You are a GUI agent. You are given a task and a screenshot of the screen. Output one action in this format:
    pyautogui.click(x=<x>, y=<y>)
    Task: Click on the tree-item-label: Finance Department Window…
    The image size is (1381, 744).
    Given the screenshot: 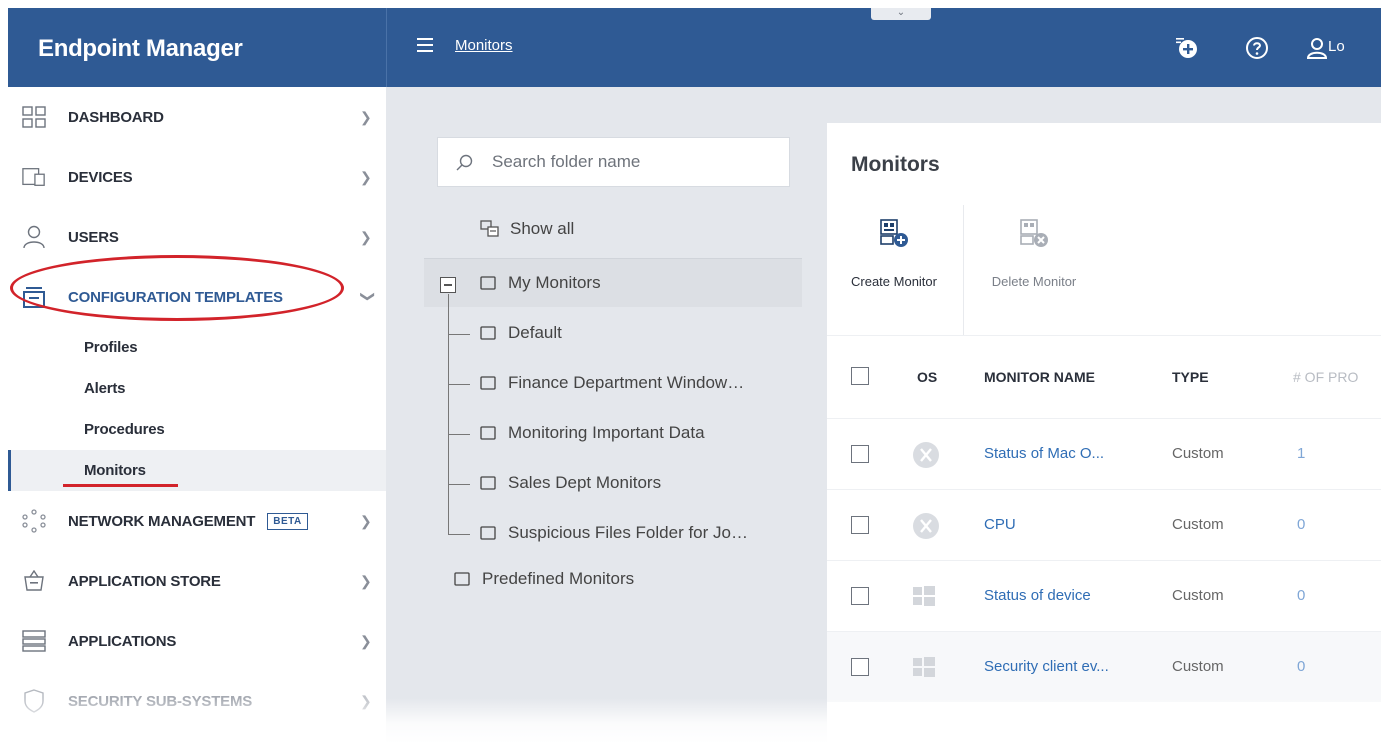 What is the action you would take?
    pyautogui.click(x=626, y=382)
    